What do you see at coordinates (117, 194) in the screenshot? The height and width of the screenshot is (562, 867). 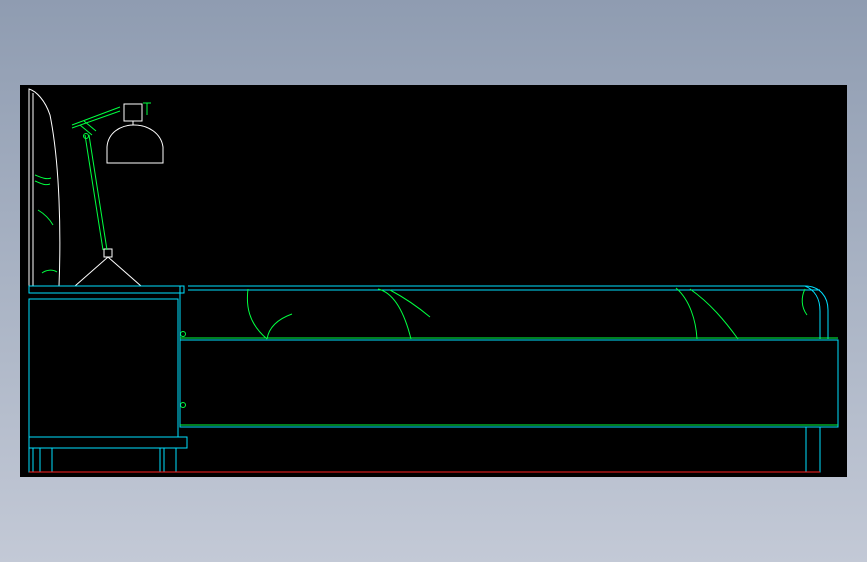 I see `desk-lamp` at bounding box center [117, 194].